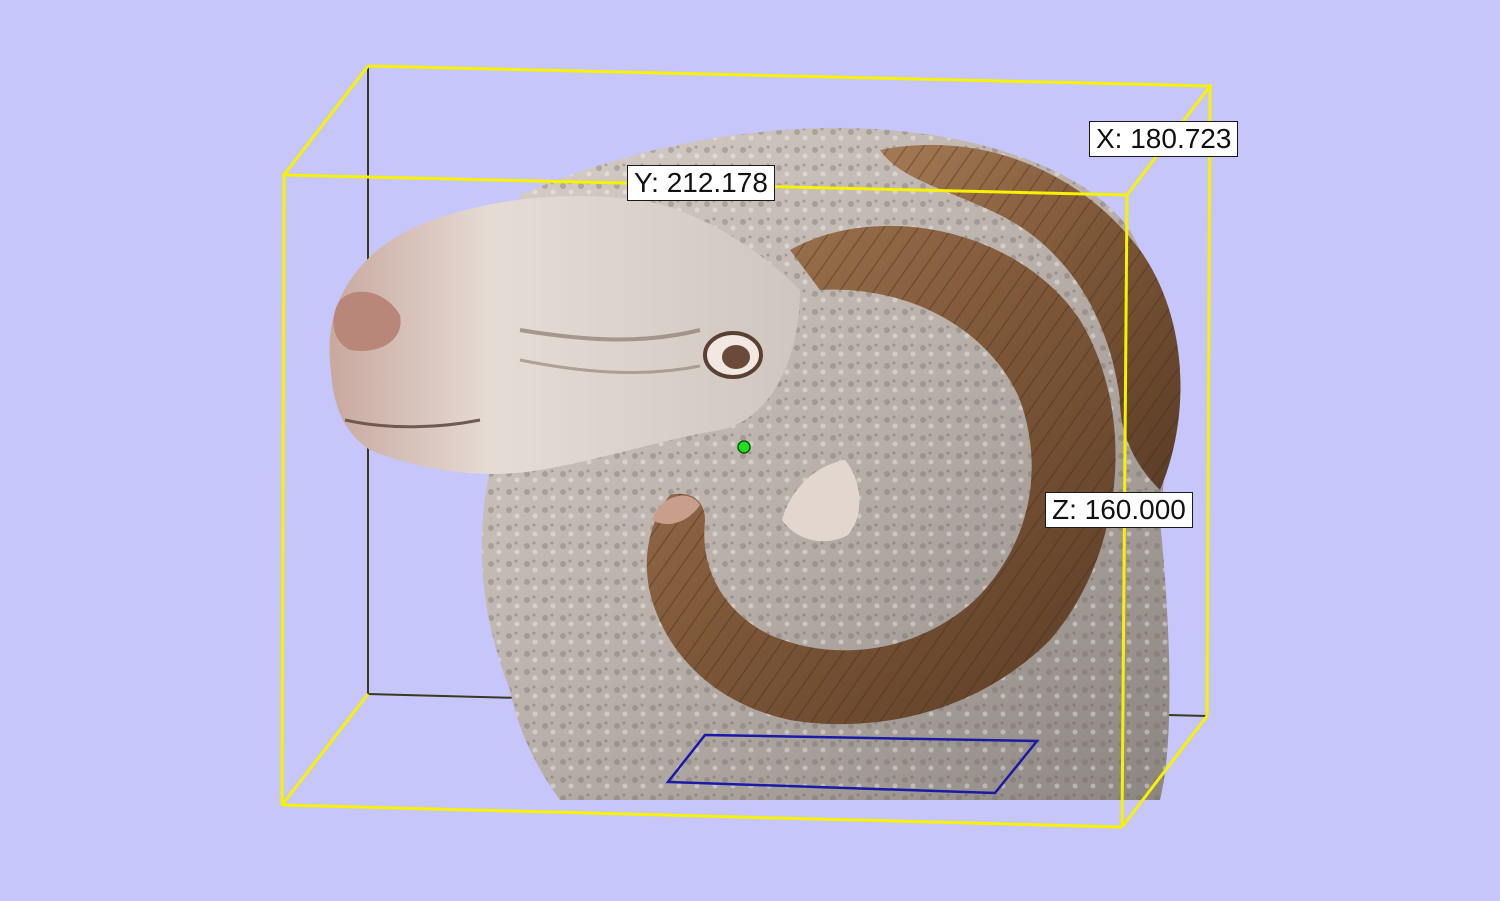 The height and width of the screenshot is (901, 1500). I want to click on dimension-label-x: X: 180.723, so click(1164, 139).